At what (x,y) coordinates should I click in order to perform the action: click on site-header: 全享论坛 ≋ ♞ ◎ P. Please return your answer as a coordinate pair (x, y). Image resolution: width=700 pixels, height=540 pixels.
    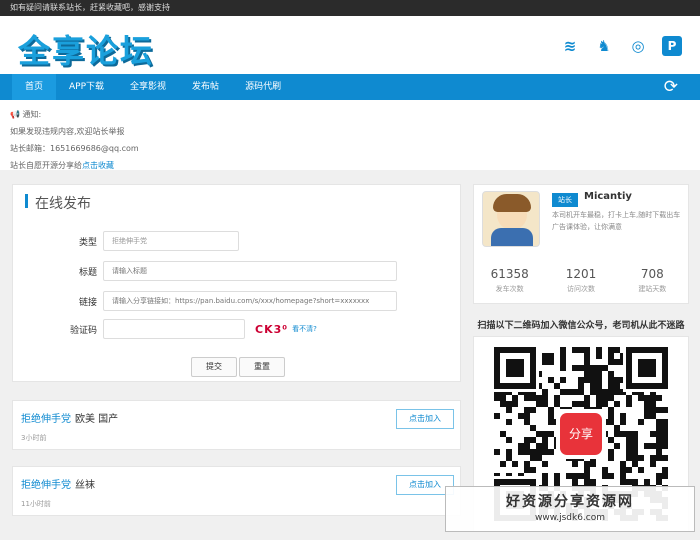
    Looking at the image, I should click on (350, 45).